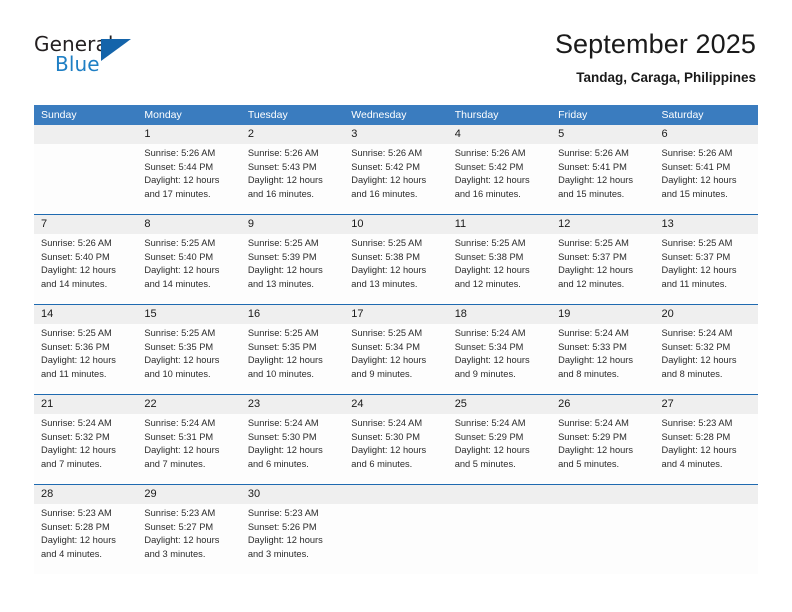  Describe the element at coordinates (706, 134) in the screenshot. I see `day-number: 6` at that location.